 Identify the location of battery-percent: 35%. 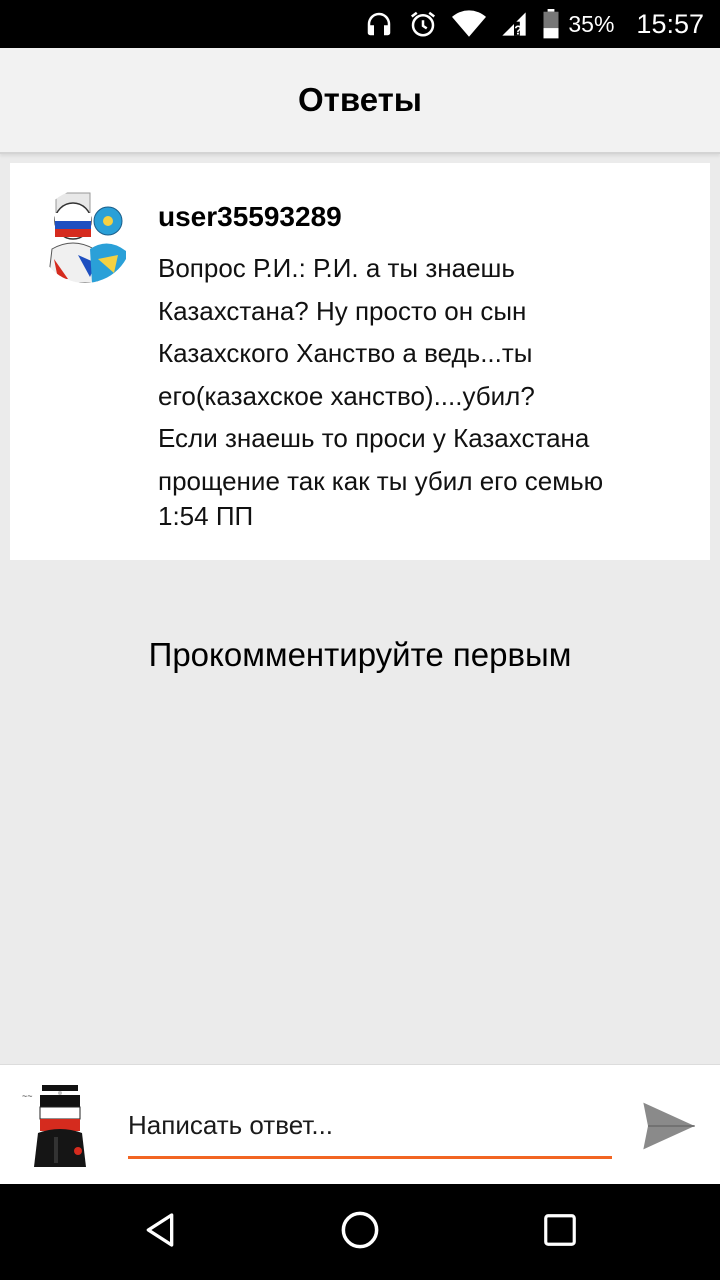
(591, 23).